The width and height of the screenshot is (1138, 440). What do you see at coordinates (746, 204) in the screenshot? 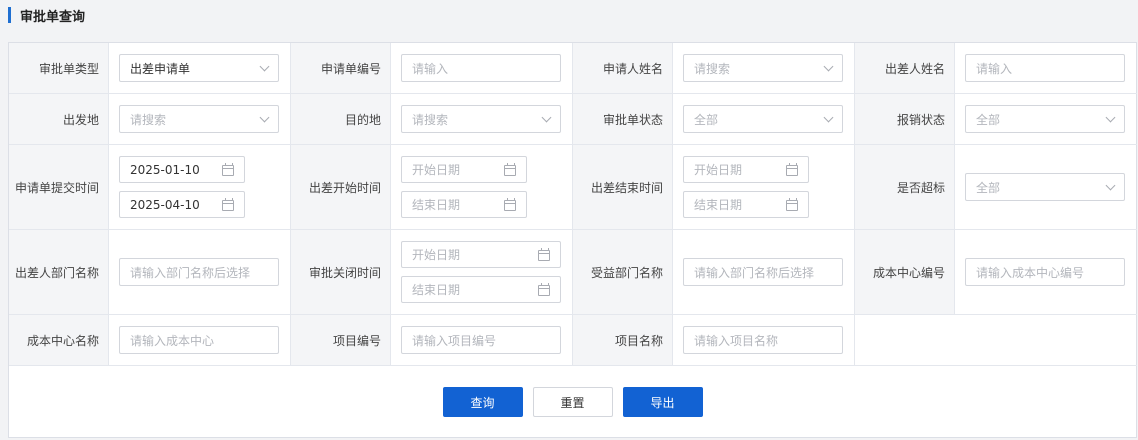
I see `trip-end-time-end-input: 结束日期` at bounding box center [746, 204].